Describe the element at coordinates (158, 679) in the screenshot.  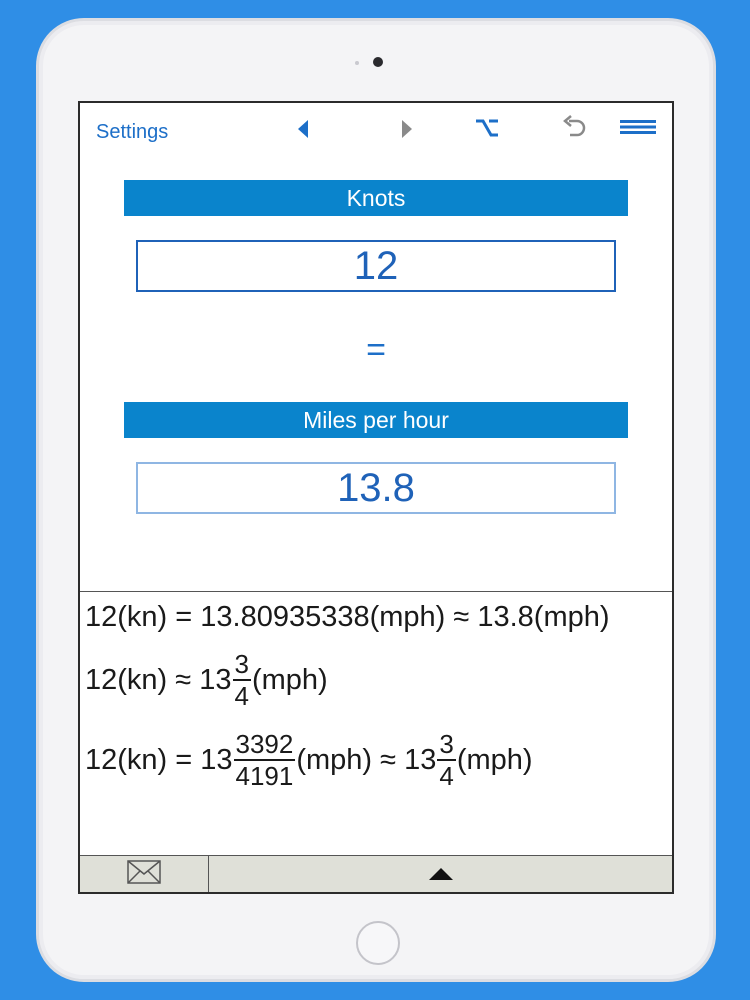
I see `result-prefix: 12(kn) ≈ 13` at that location.